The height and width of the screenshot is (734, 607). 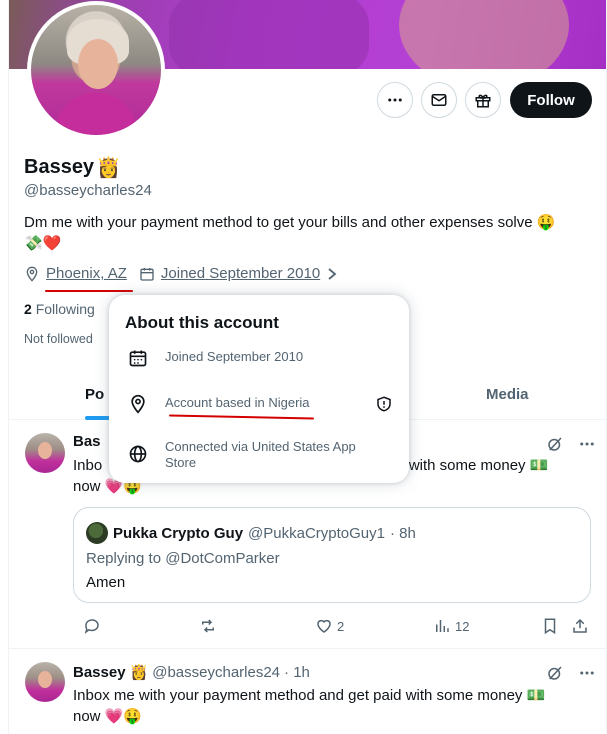 I want to click on joined-item: Joined September 2010, so click(x=238, y=273).